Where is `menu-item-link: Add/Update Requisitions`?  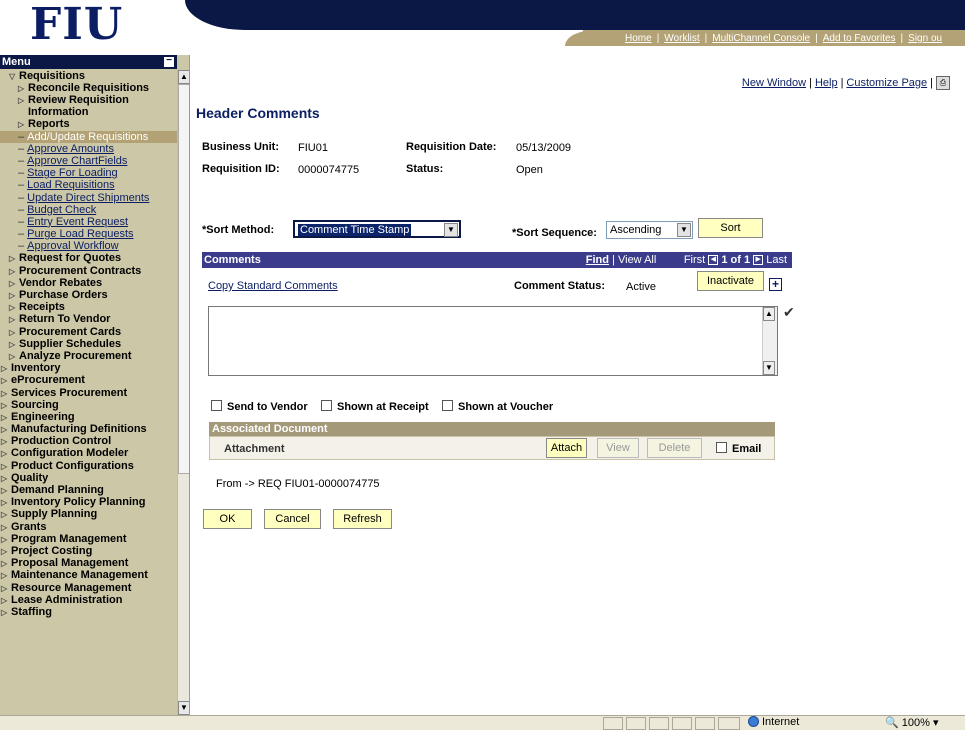 menu-item-link: Add/Update Requisitions is located at coordinates (87, 137).